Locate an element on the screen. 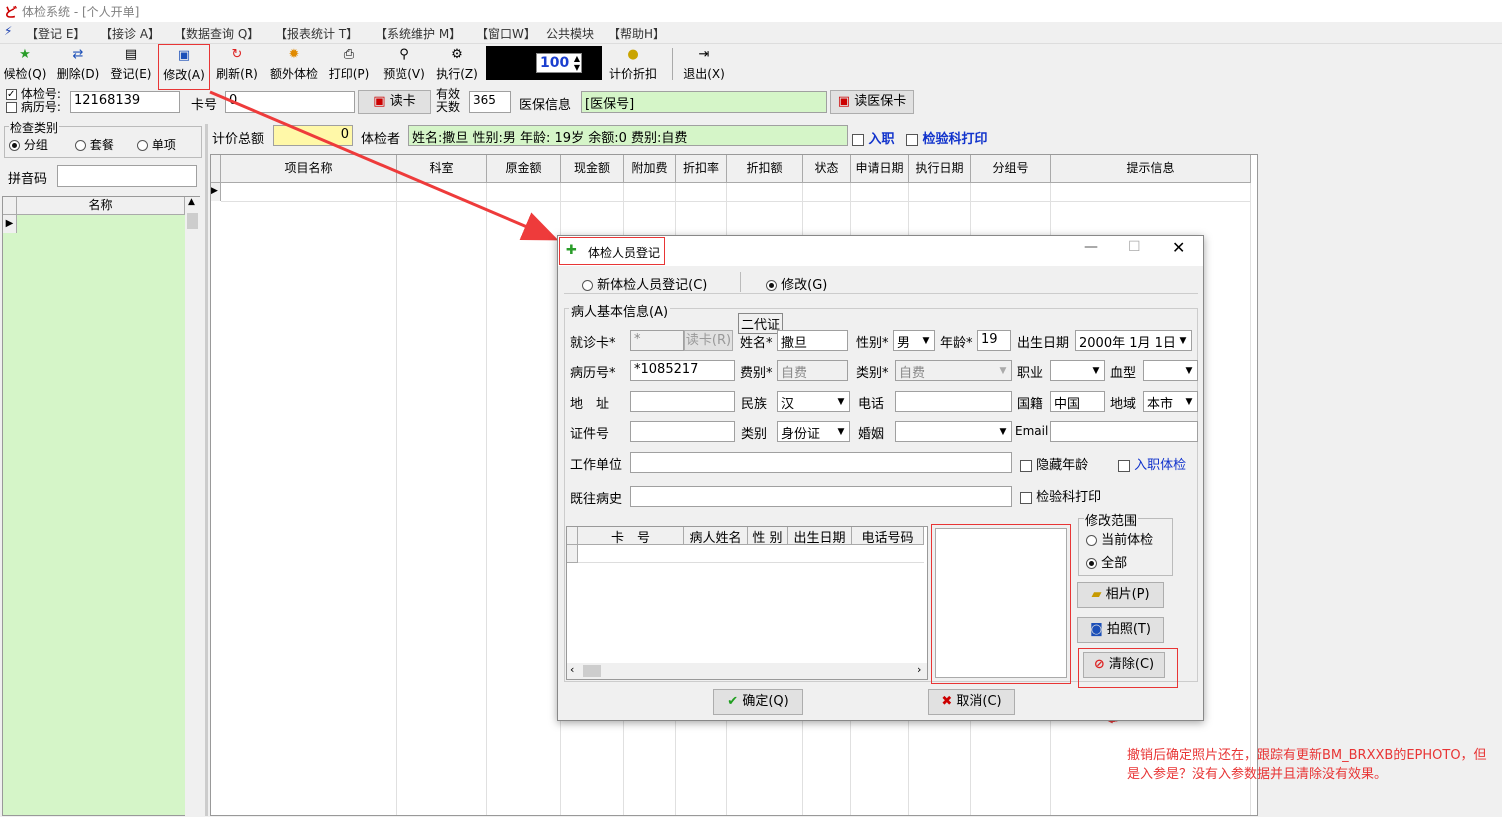 Image resolution: width=1502 pixels, height=817 pixels. wait-check-button: ★ 候检(Q) is located at coordinates (25, 65).